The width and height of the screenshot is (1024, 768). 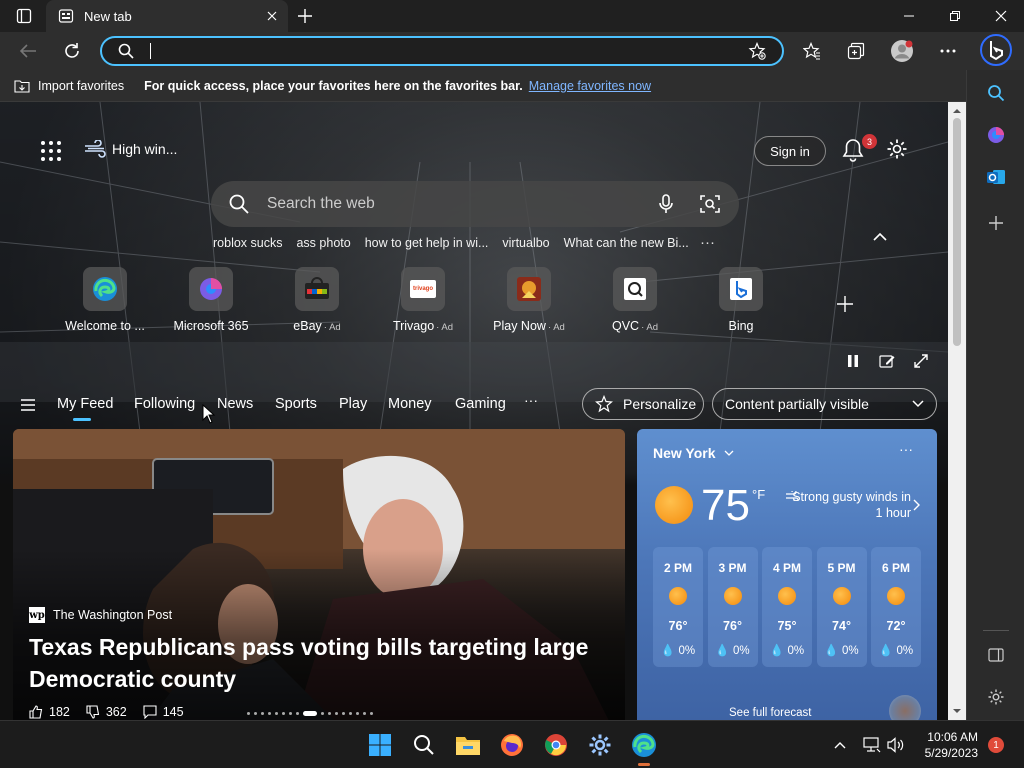 I want to click on trending-item: virtualbo, so click(x=525, y=244).